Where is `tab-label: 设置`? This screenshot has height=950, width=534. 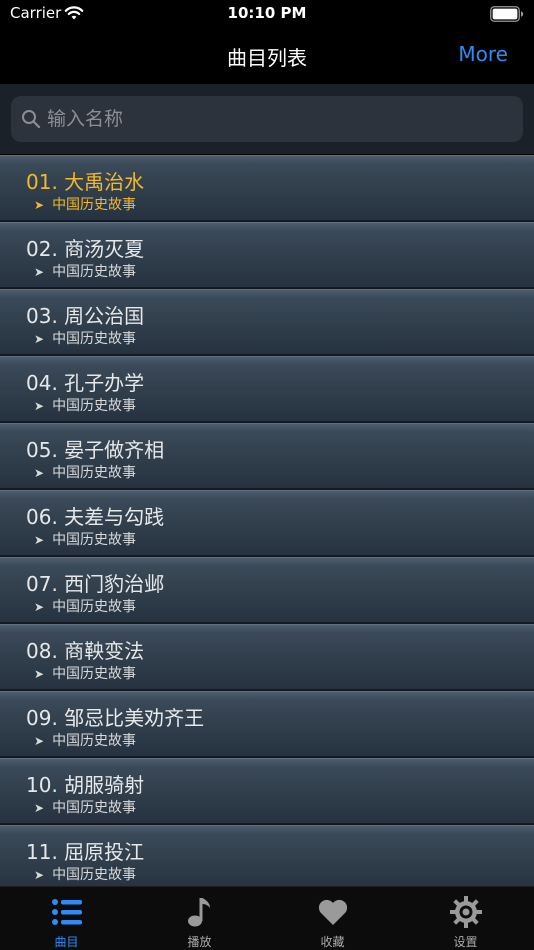 tab-label: 设置 is located at coordinates (465, 942).